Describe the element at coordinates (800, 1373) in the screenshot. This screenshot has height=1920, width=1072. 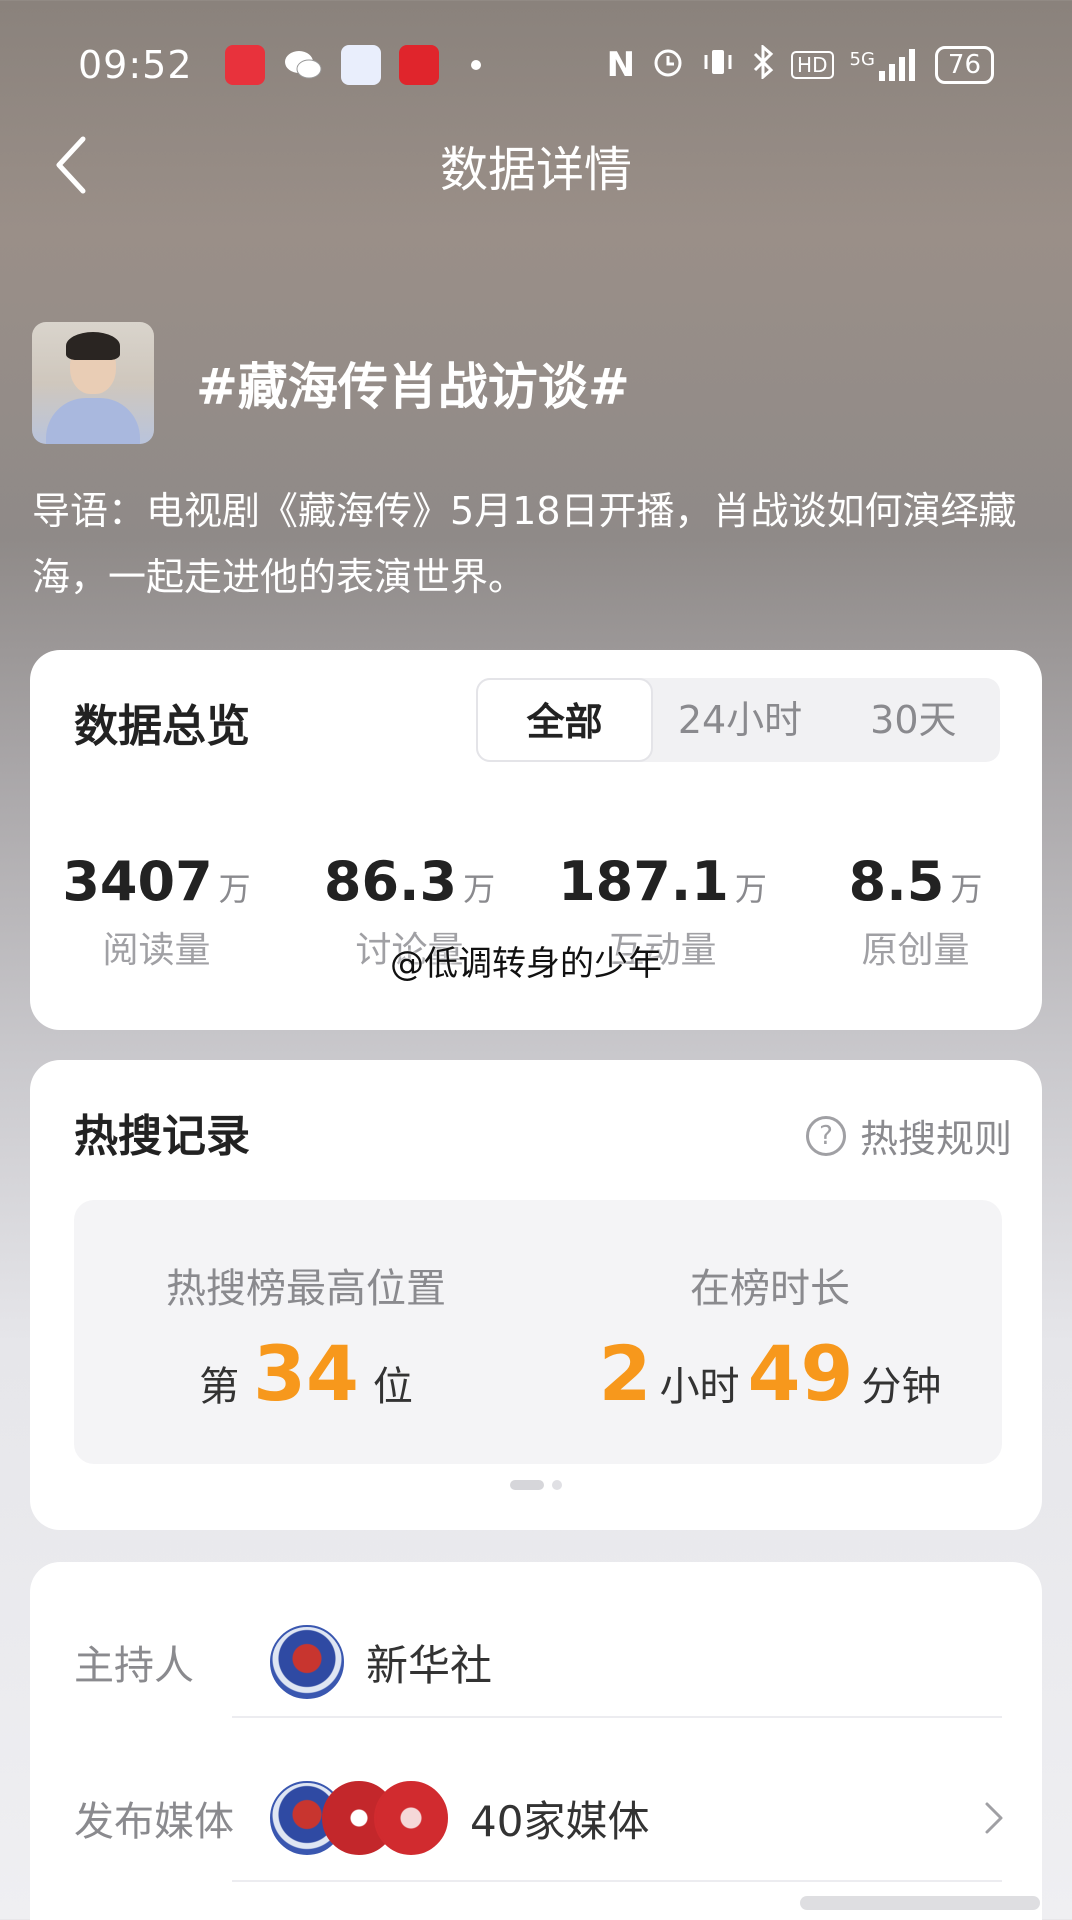
I see `duration-minutes: 49` at that location.